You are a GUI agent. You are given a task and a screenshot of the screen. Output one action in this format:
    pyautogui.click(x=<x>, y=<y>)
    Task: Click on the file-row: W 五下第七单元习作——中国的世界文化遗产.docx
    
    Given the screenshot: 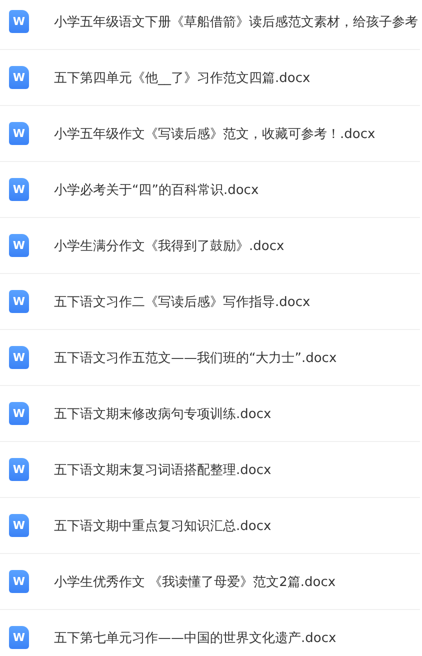 What is the action you would take?
    pyautogui.click(x=210, y=633)
    